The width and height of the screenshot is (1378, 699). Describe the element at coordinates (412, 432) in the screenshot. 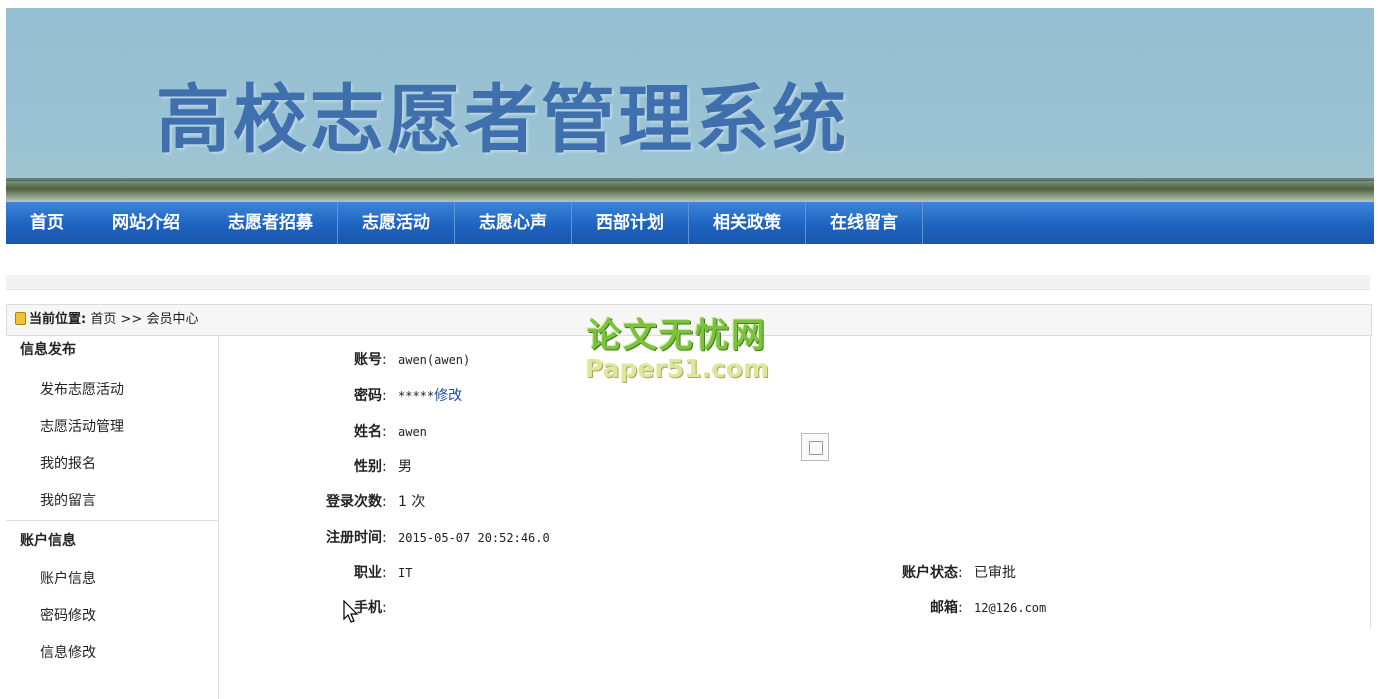

I see `name-value: awen` at that location.